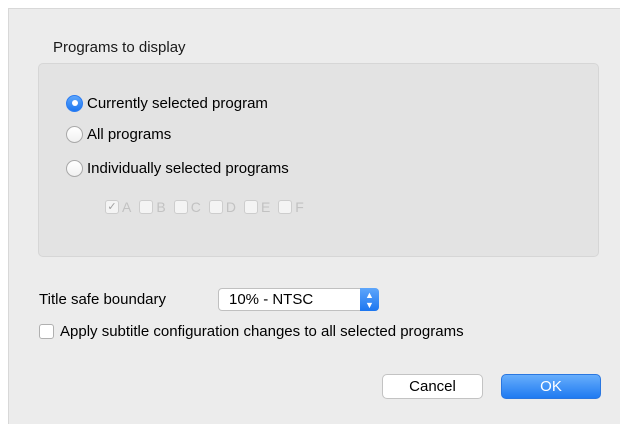  What do you see at coordinates (551, 386) in the screenshot?
I see `ok-button: OK` at bounding box center [551, 386].